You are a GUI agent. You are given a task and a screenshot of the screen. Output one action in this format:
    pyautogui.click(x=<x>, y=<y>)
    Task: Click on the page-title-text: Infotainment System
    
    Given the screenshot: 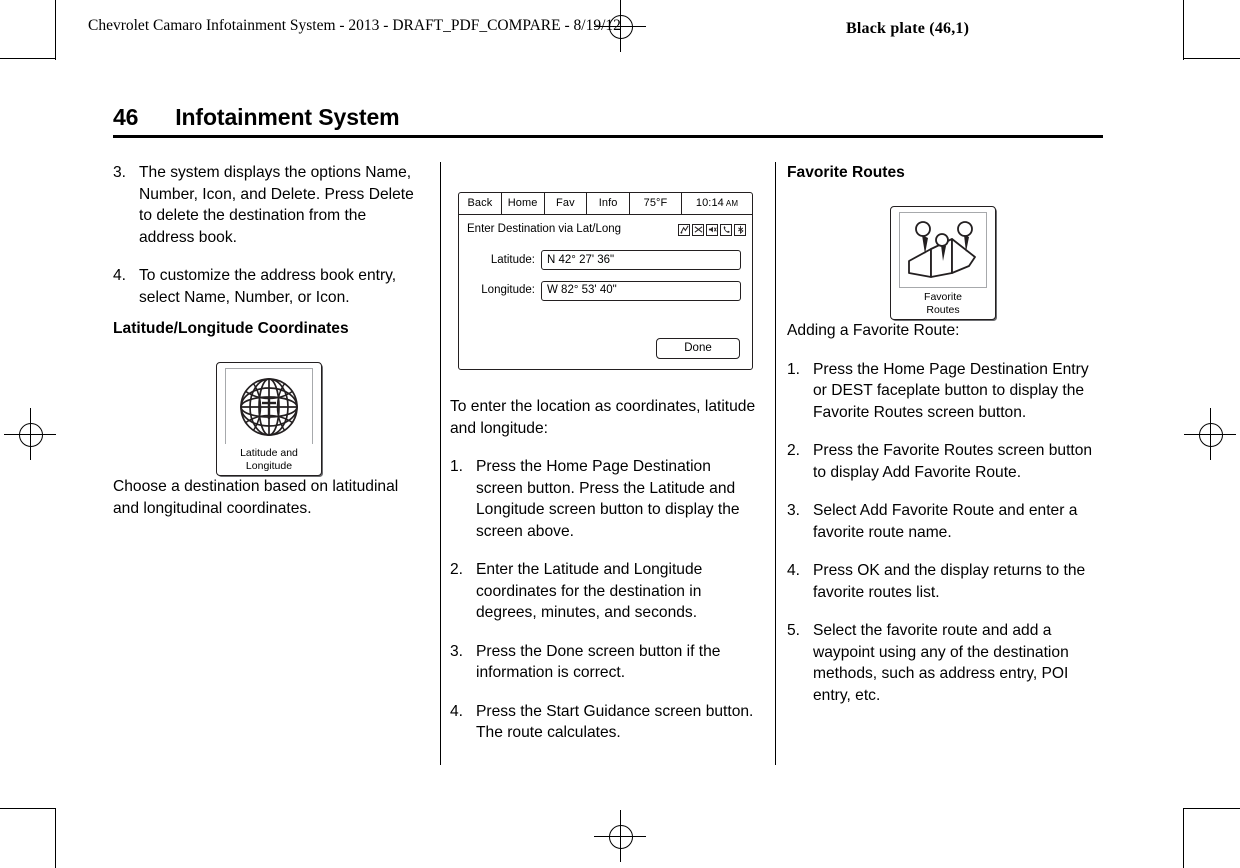 What is the action you would take?
    pyautogui.click(x=287, y=117)
    